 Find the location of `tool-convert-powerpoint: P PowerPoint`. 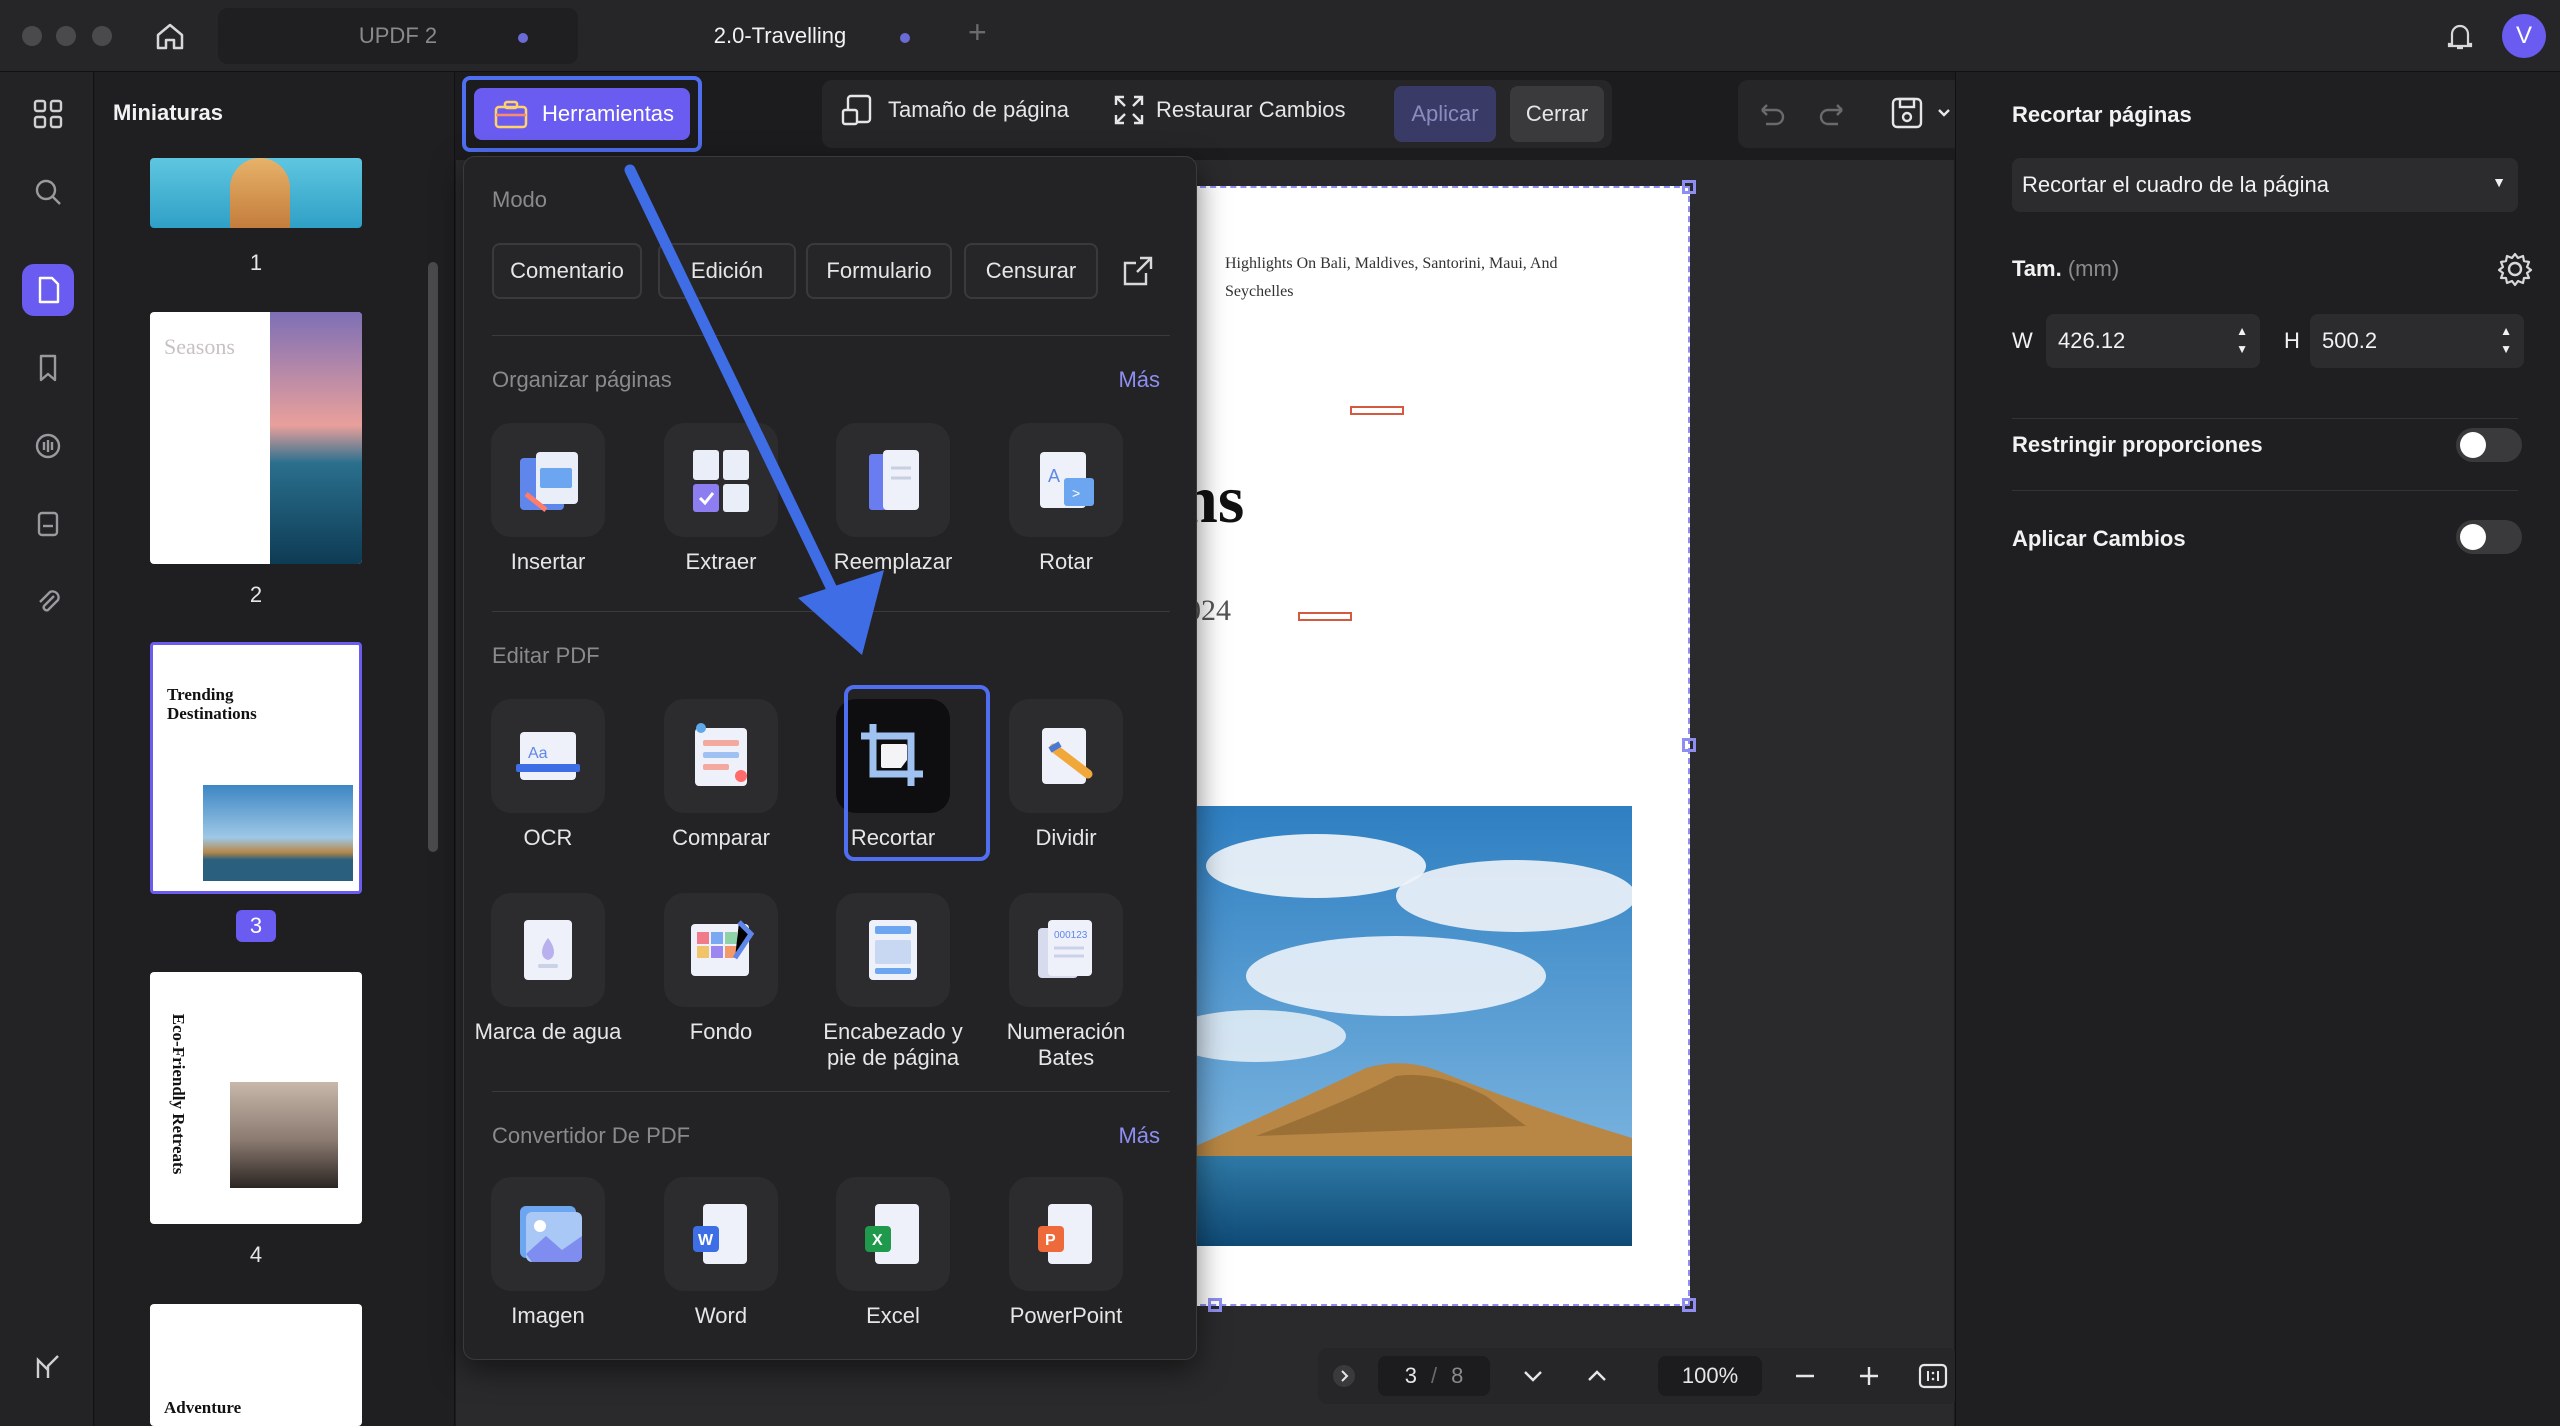

tool-convert-powerpoint: P PowerPoint is located at coordinates (1066, 1253).